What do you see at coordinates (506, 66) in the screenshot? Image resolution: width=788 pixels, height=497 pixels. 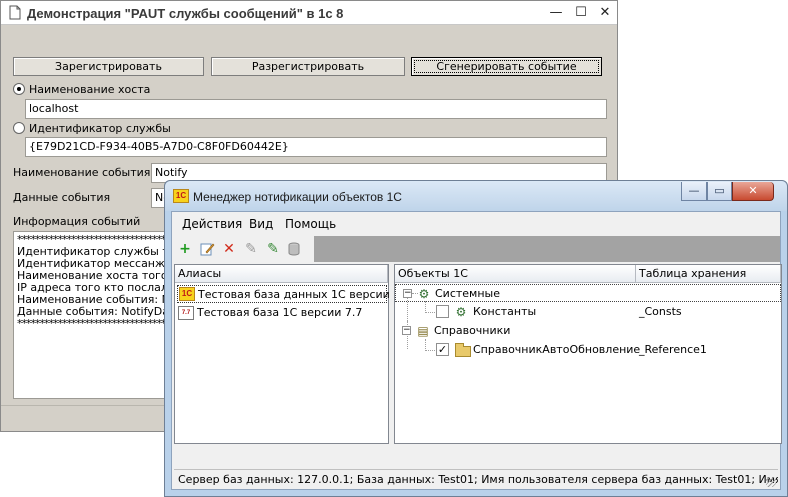 I see `generate-event-button: Сгенерировать событие` at bounding box center [506, 66].